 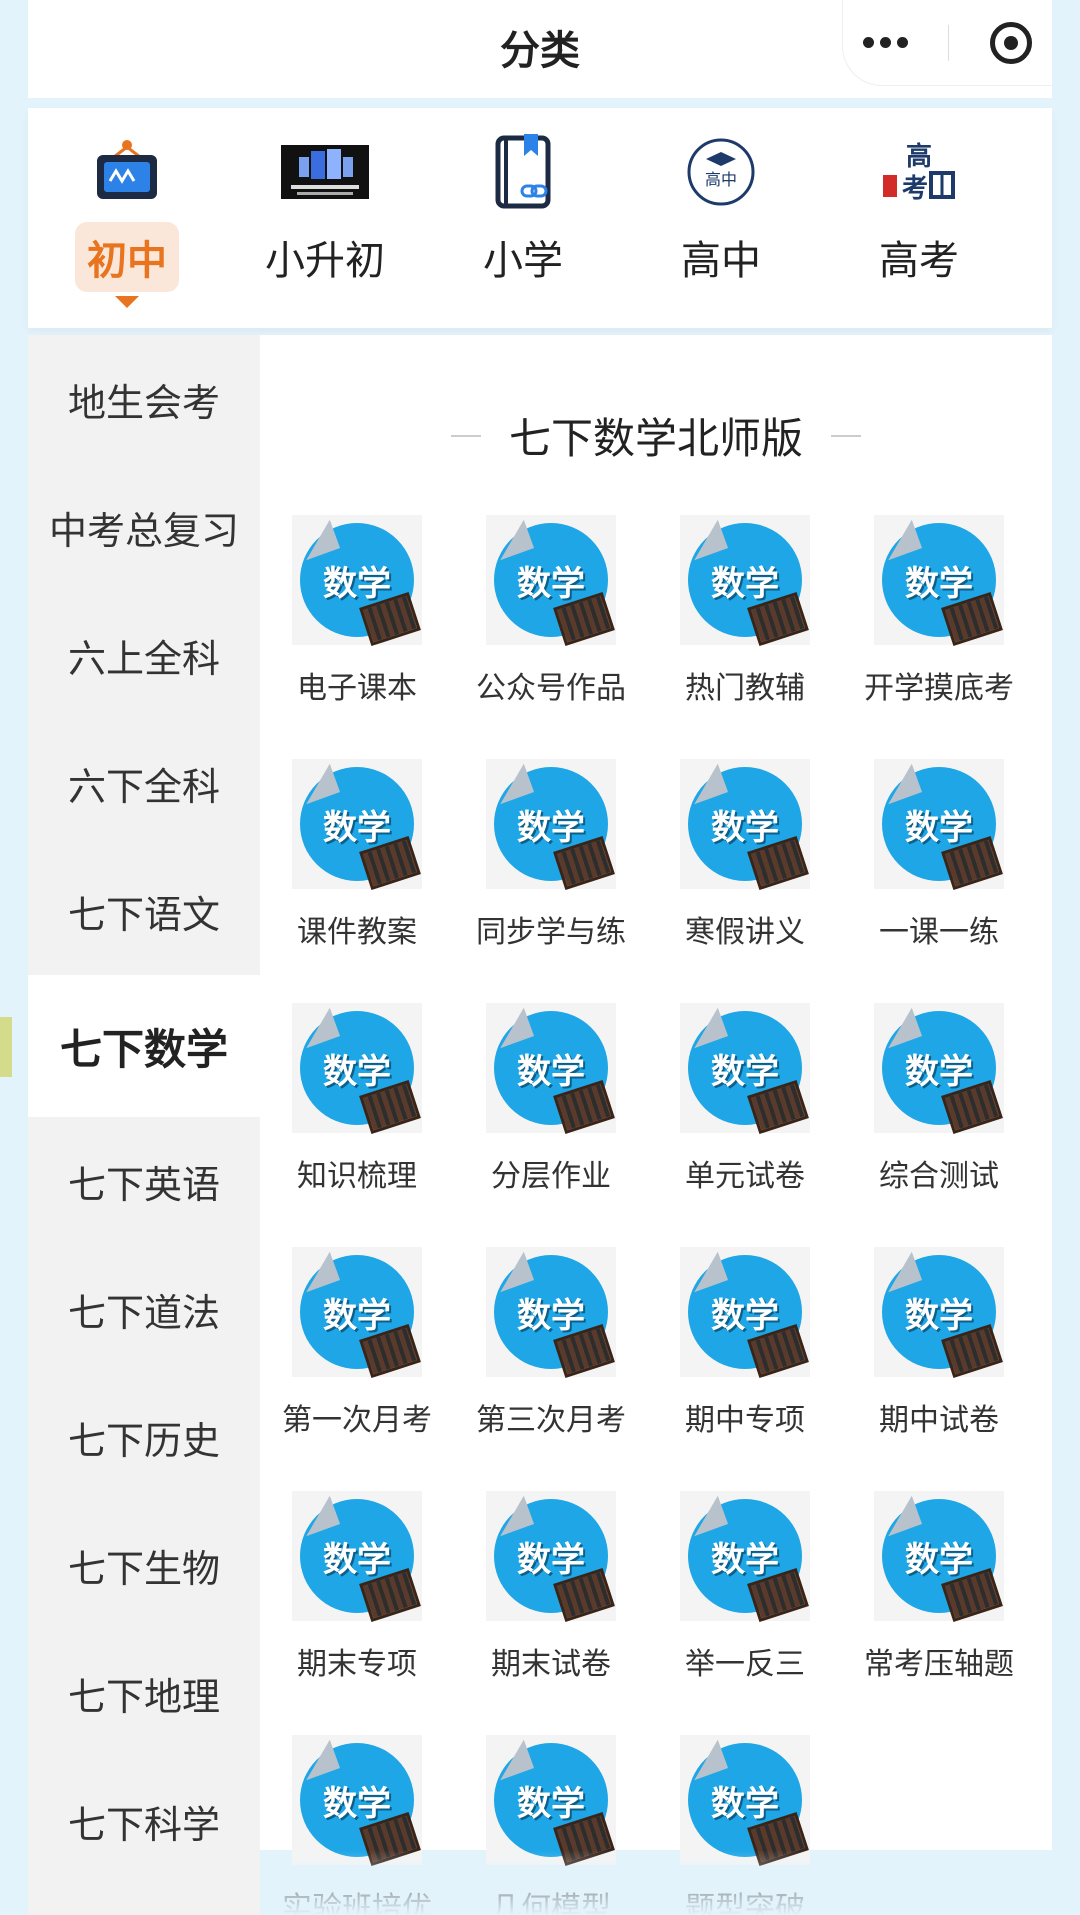 What do you see at coordinates (939, 932) in the screenshot?
I see `resource-label: 一课一练` at bounding box center [939, 932].